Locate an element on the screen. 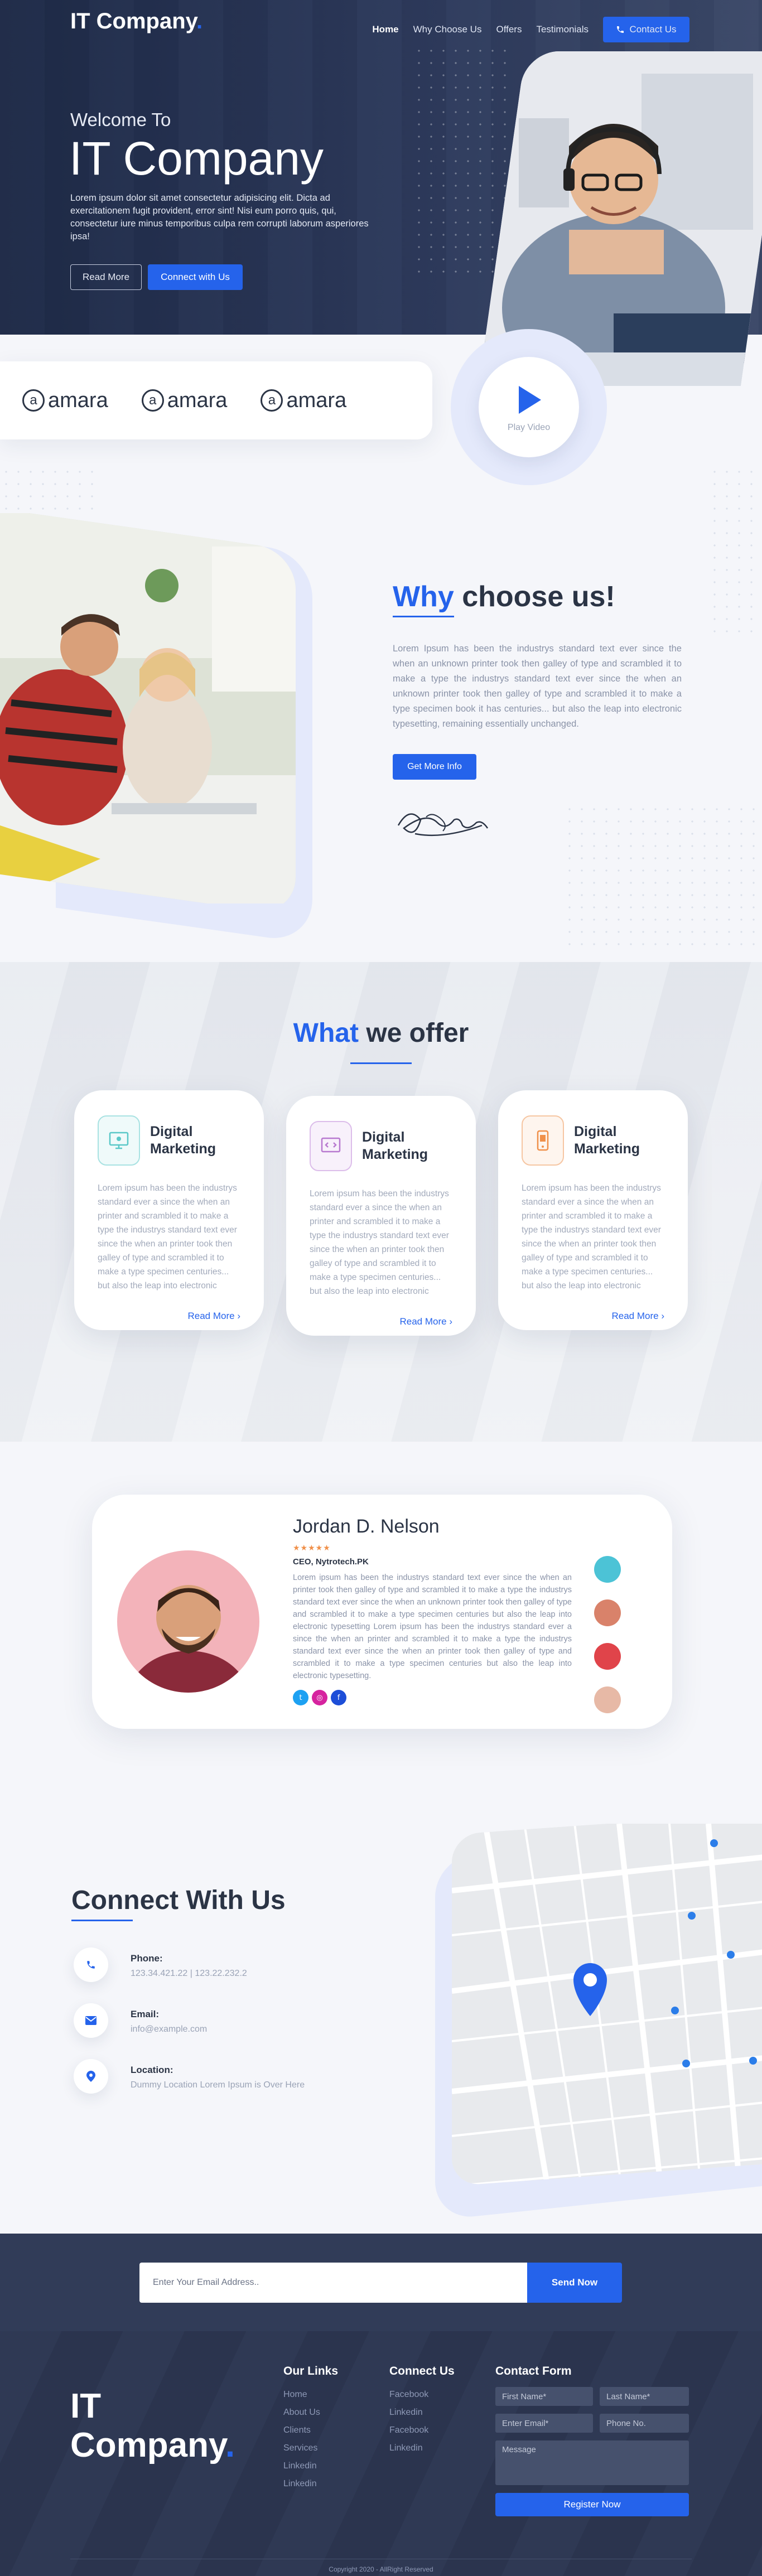 The width and height of the screenshot is (762, 2576). get-more-info-button: Get More Info is located at coordinates (435, 767).